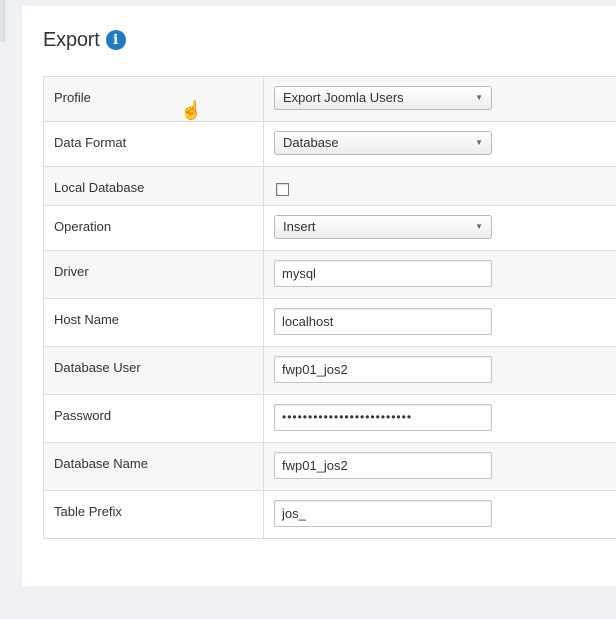  Describe the element at coordinates (71, 39) in the screenshot. I see `page-title: Export` at that location.